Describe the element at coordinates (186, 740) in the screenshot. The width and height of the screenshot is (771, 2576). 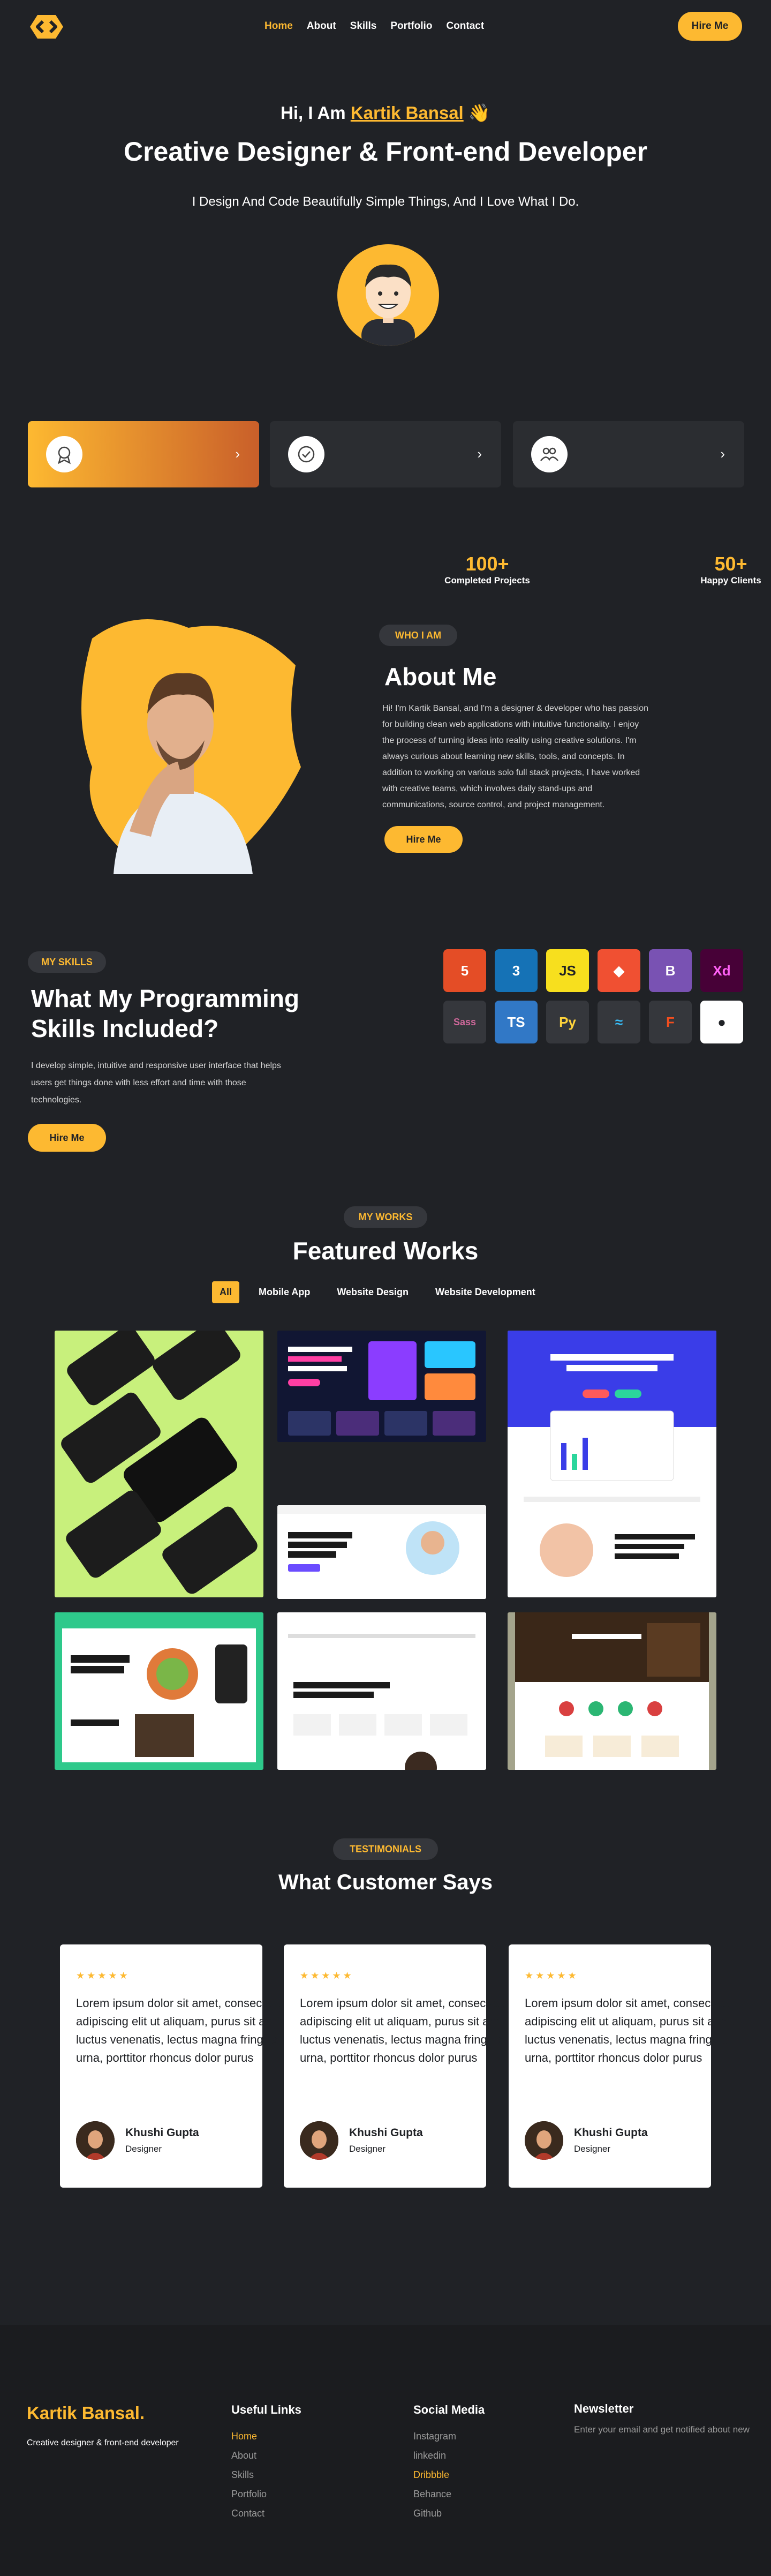
I see `about-portrait` at that location.